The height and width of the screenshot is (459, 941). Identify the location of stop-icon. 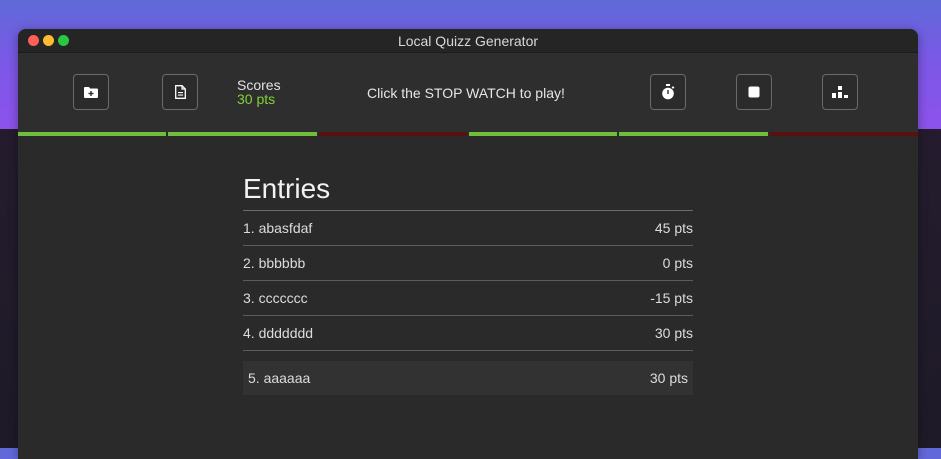
(754, 92).